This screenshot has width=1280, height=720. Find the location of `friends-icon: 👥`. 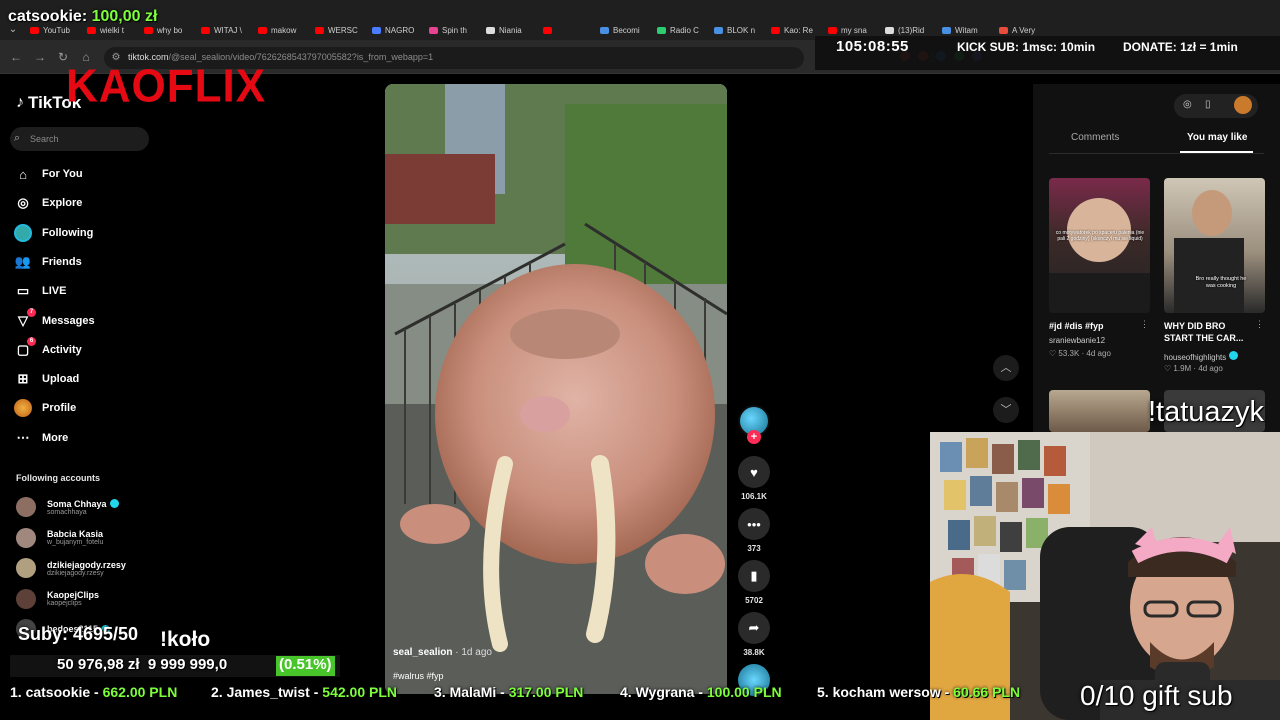

friends-icon: 👥 is located at coordinates (23, 261).